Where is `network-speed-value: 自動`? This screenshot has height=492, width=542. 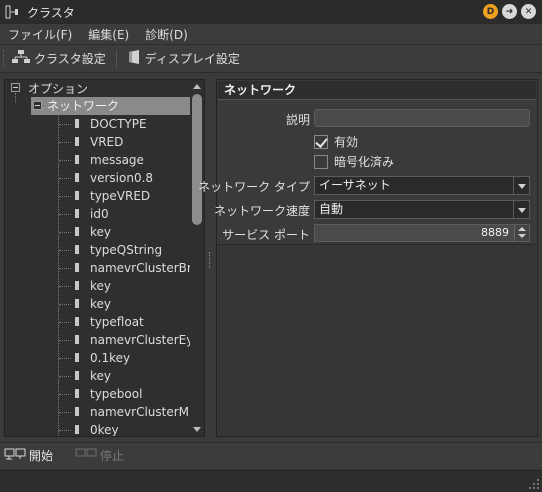
network-speed-value: 自動 is located at coordinates (331, 209).